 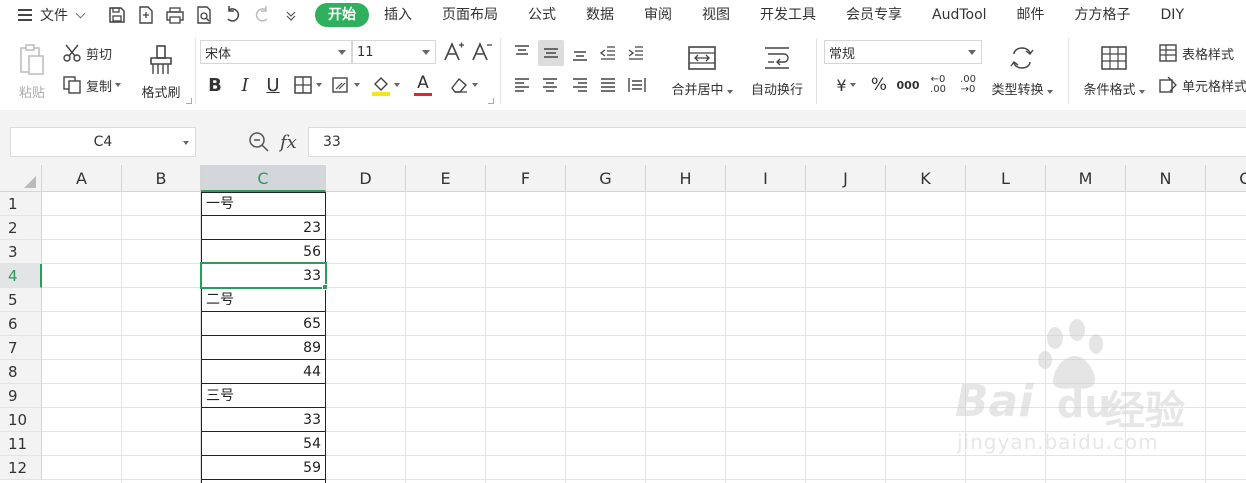 I want to click on fill-color-button, so click(x=385, y=85).